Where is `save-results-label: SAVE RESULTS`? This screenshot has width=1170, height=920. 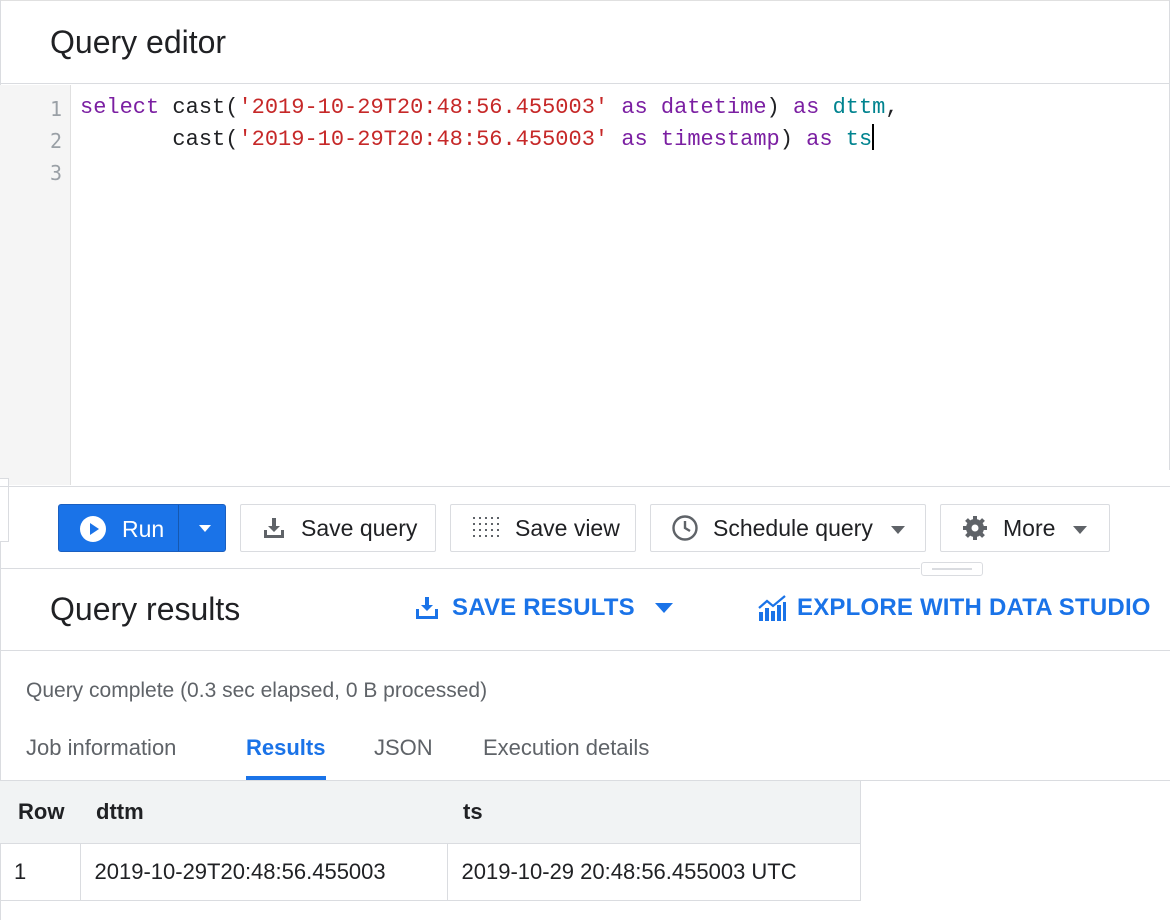
save-results-label: SAVE RESULTS is located at coordinates (543, 607).